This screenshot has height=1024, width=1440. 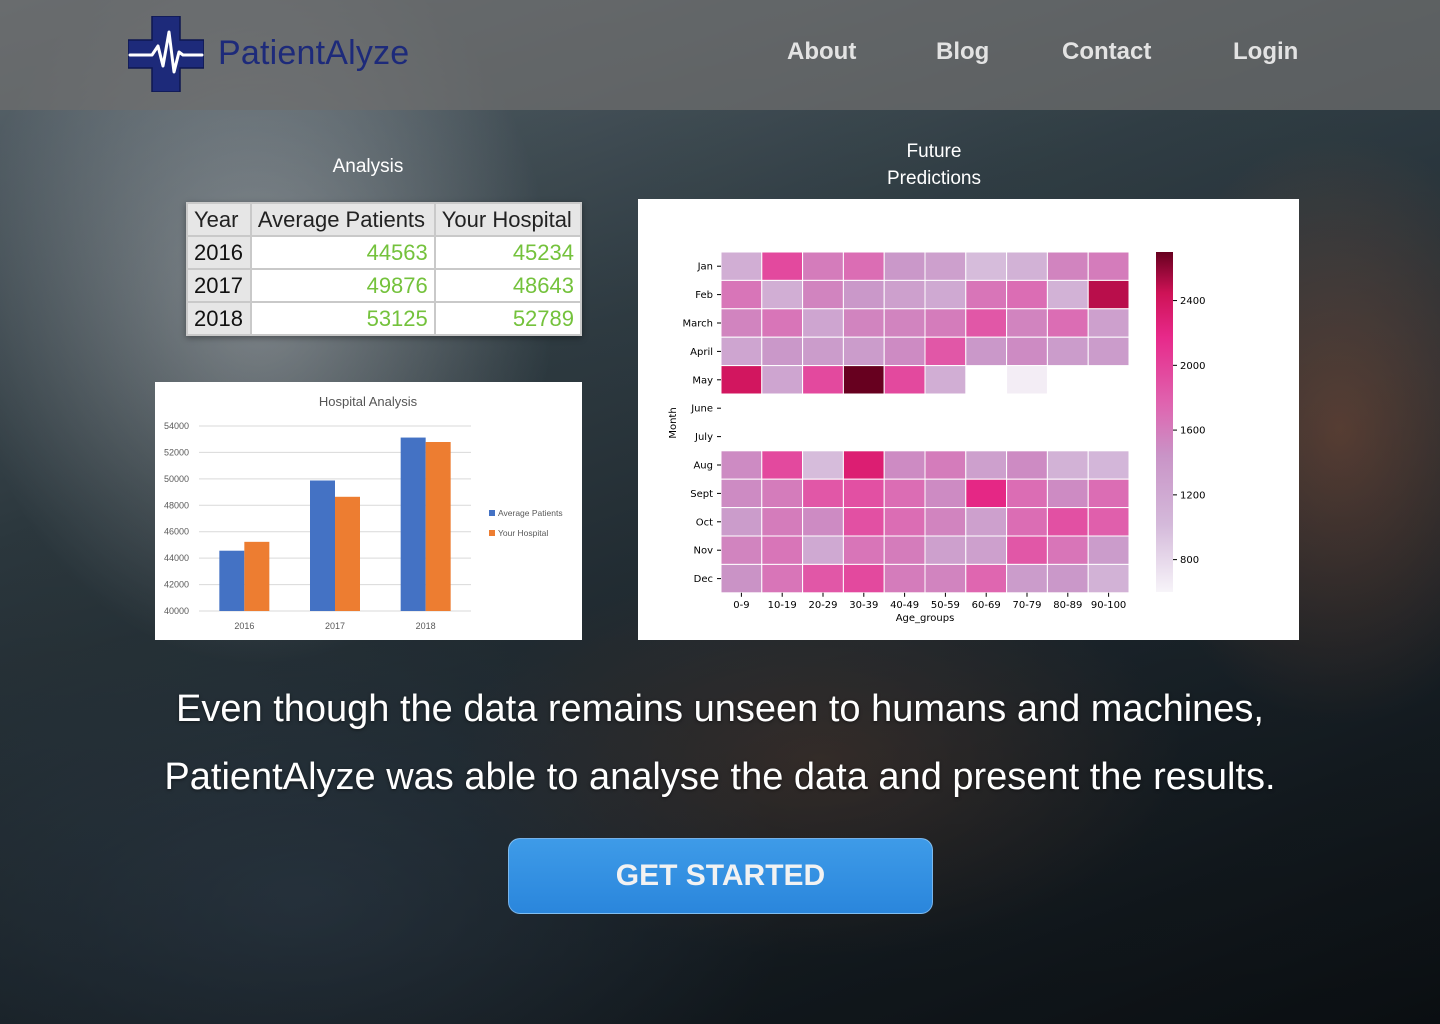 I want to click on table-cell-average: 49876, so click(x=342, y=285).